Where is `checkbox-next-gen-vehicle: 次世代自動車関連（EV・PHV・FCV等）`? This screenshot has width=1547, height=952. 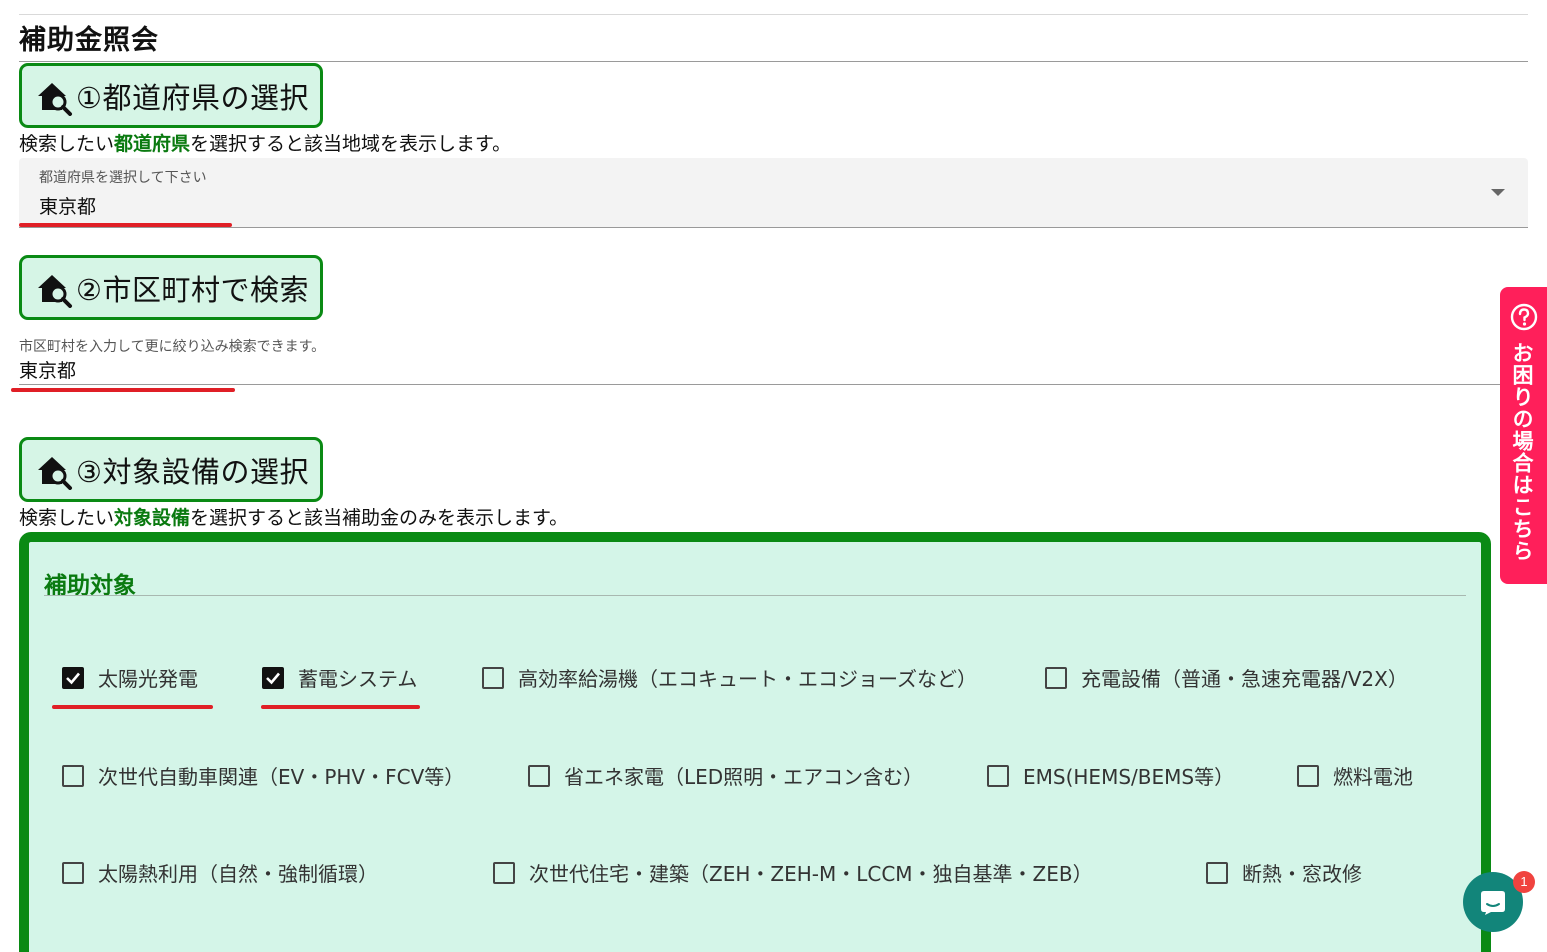 checkbox-next-gen-vehicle: 次世代自動車関連（EV・PHV・FCV等） is located at coordinates (263, 775).